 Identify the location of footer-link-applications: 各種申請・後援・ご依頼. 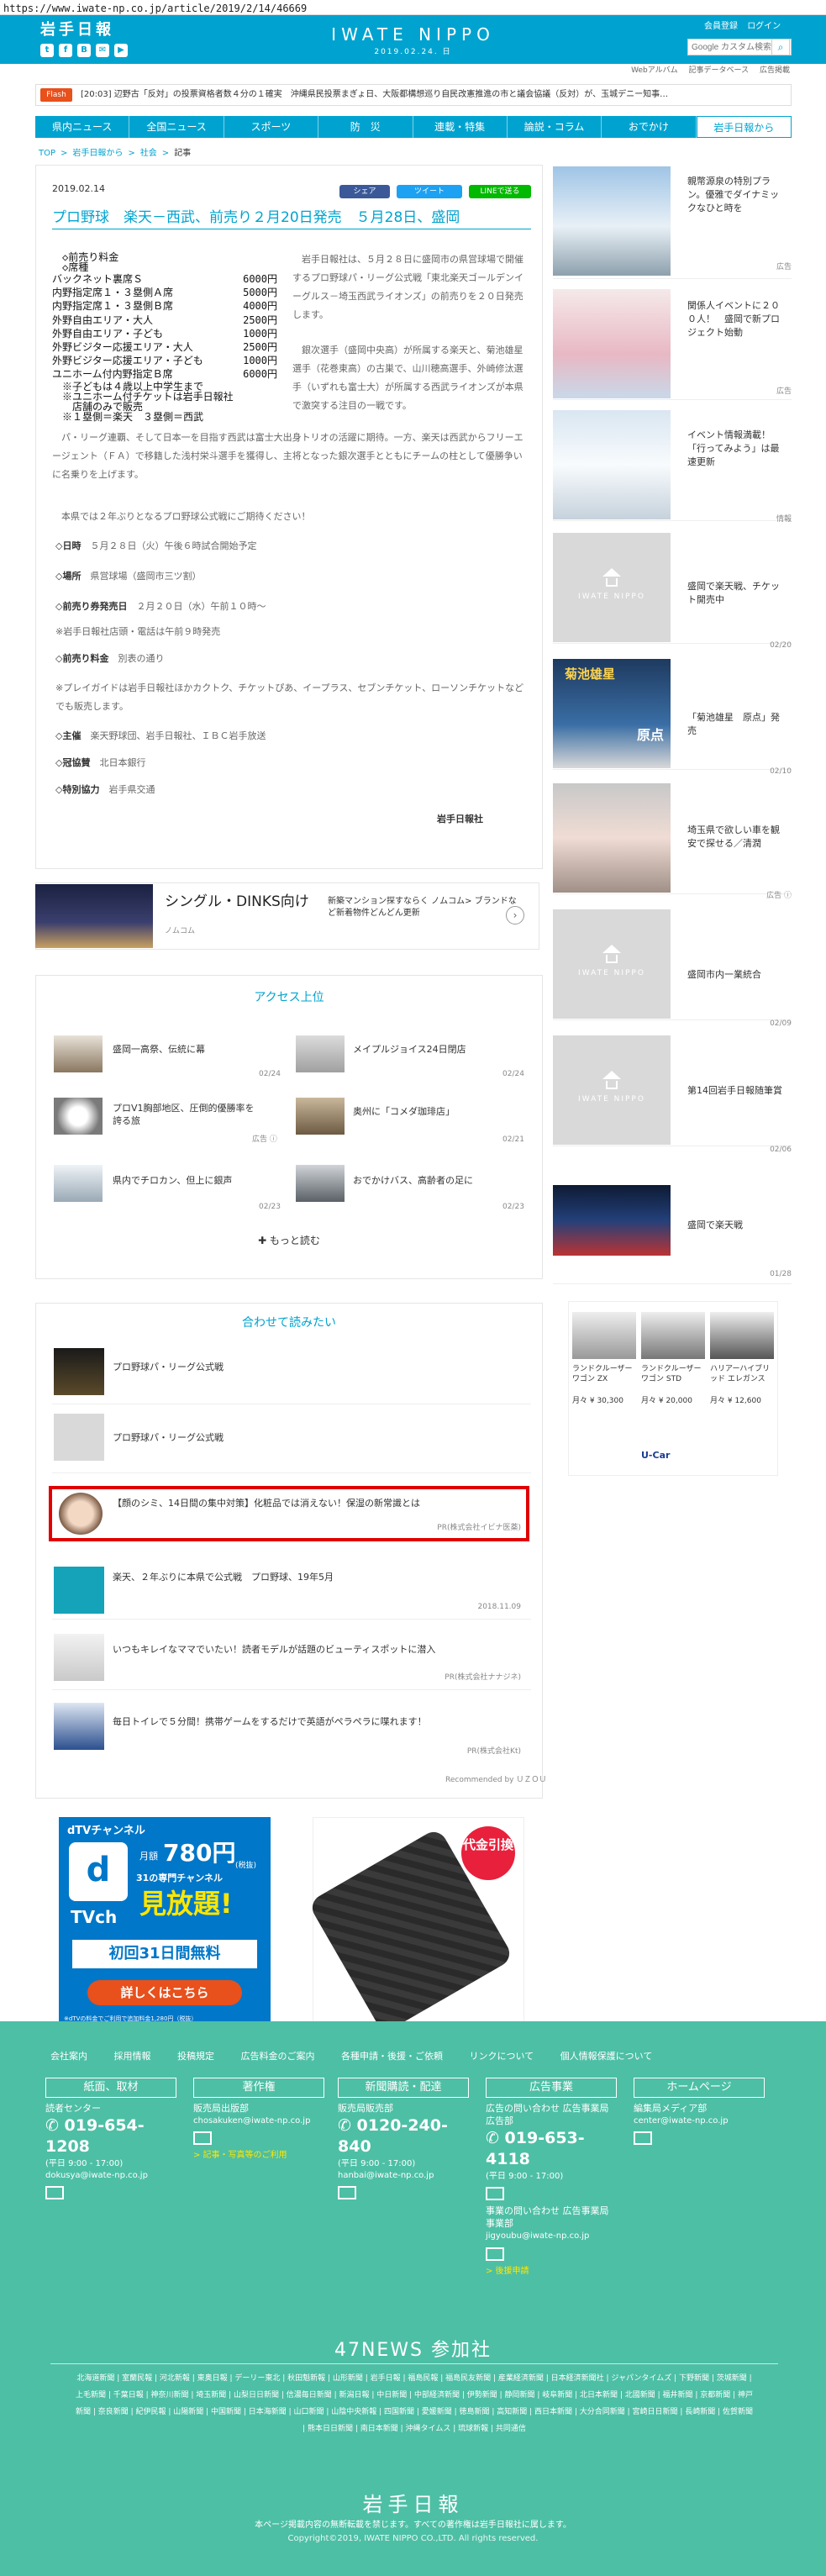
(392, 2056).